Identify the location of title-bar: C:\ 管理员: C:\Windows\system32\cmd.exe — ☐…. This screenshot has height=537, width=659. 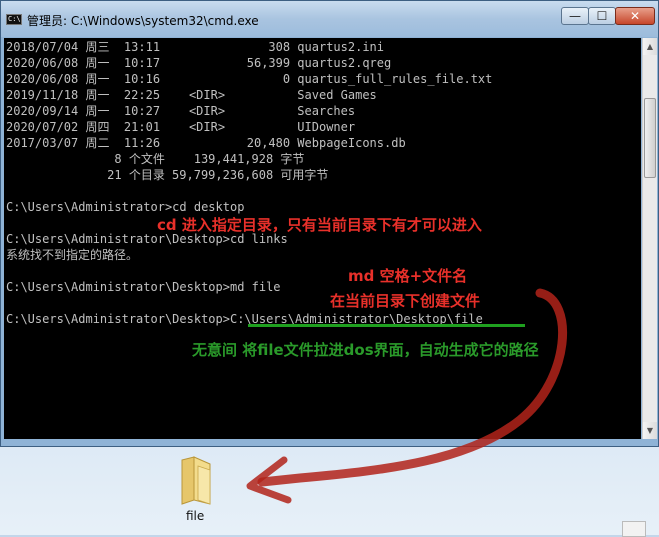
(329, 19).